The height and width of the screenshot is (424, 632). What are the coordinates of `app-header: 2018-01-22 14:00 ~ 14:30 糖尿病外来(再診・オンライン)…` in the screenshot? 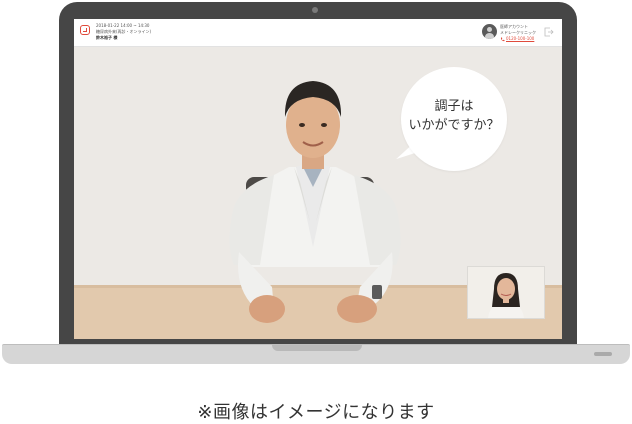 It's located at (318, 33).